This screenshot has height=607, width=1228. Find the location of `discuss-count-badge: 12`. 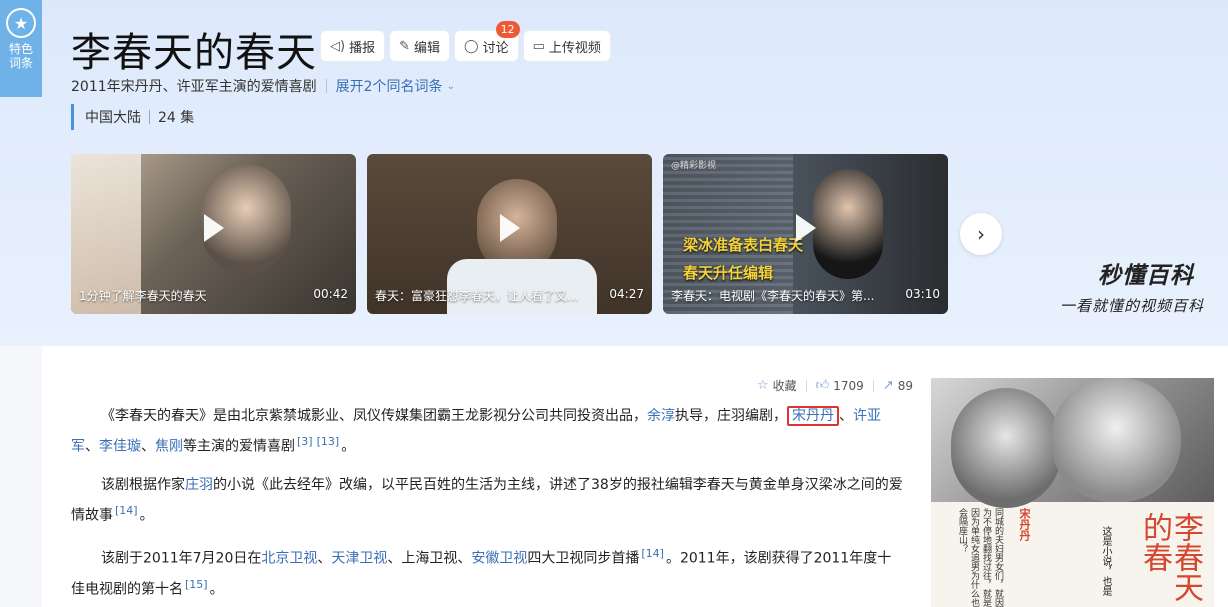

discuss-count-badge: 12 is located at coordinates (507, 29).